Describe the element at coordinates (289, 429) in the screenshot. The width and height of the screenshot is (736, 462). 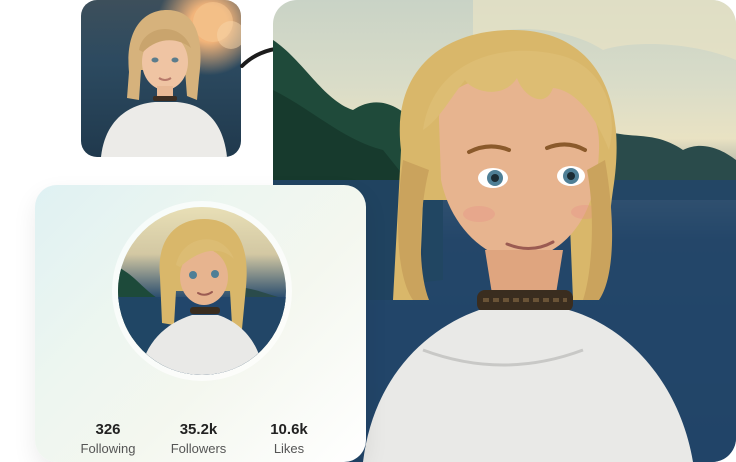
I see `stat-value: 10.6k` at that location.